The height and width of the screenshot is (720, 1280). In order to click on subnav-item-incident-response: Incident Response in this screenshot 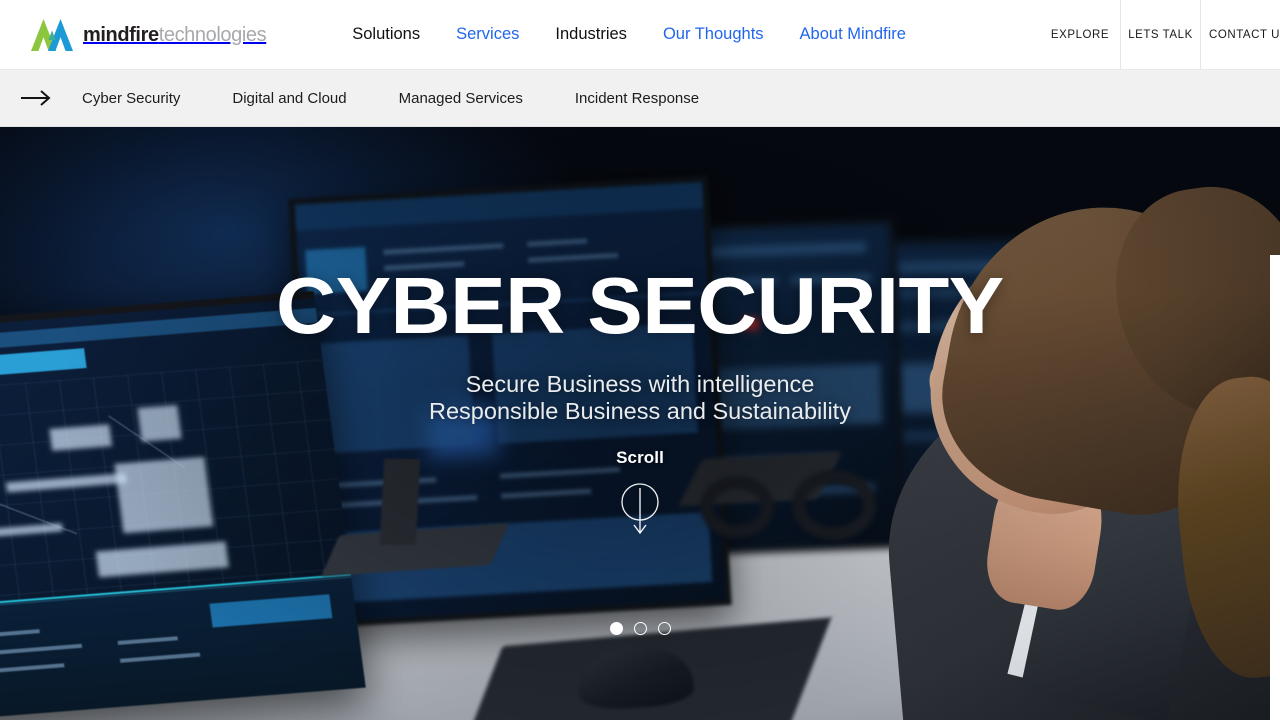, I will do `click(637, 98)`.